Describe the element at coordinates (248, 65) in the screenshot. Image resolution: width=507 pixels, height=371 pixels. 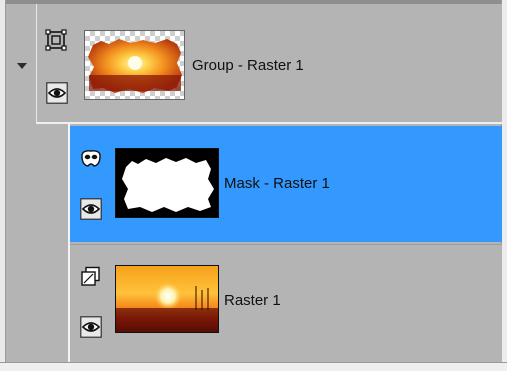
I see `layer-name-group: Group - Raster 1` at that location.